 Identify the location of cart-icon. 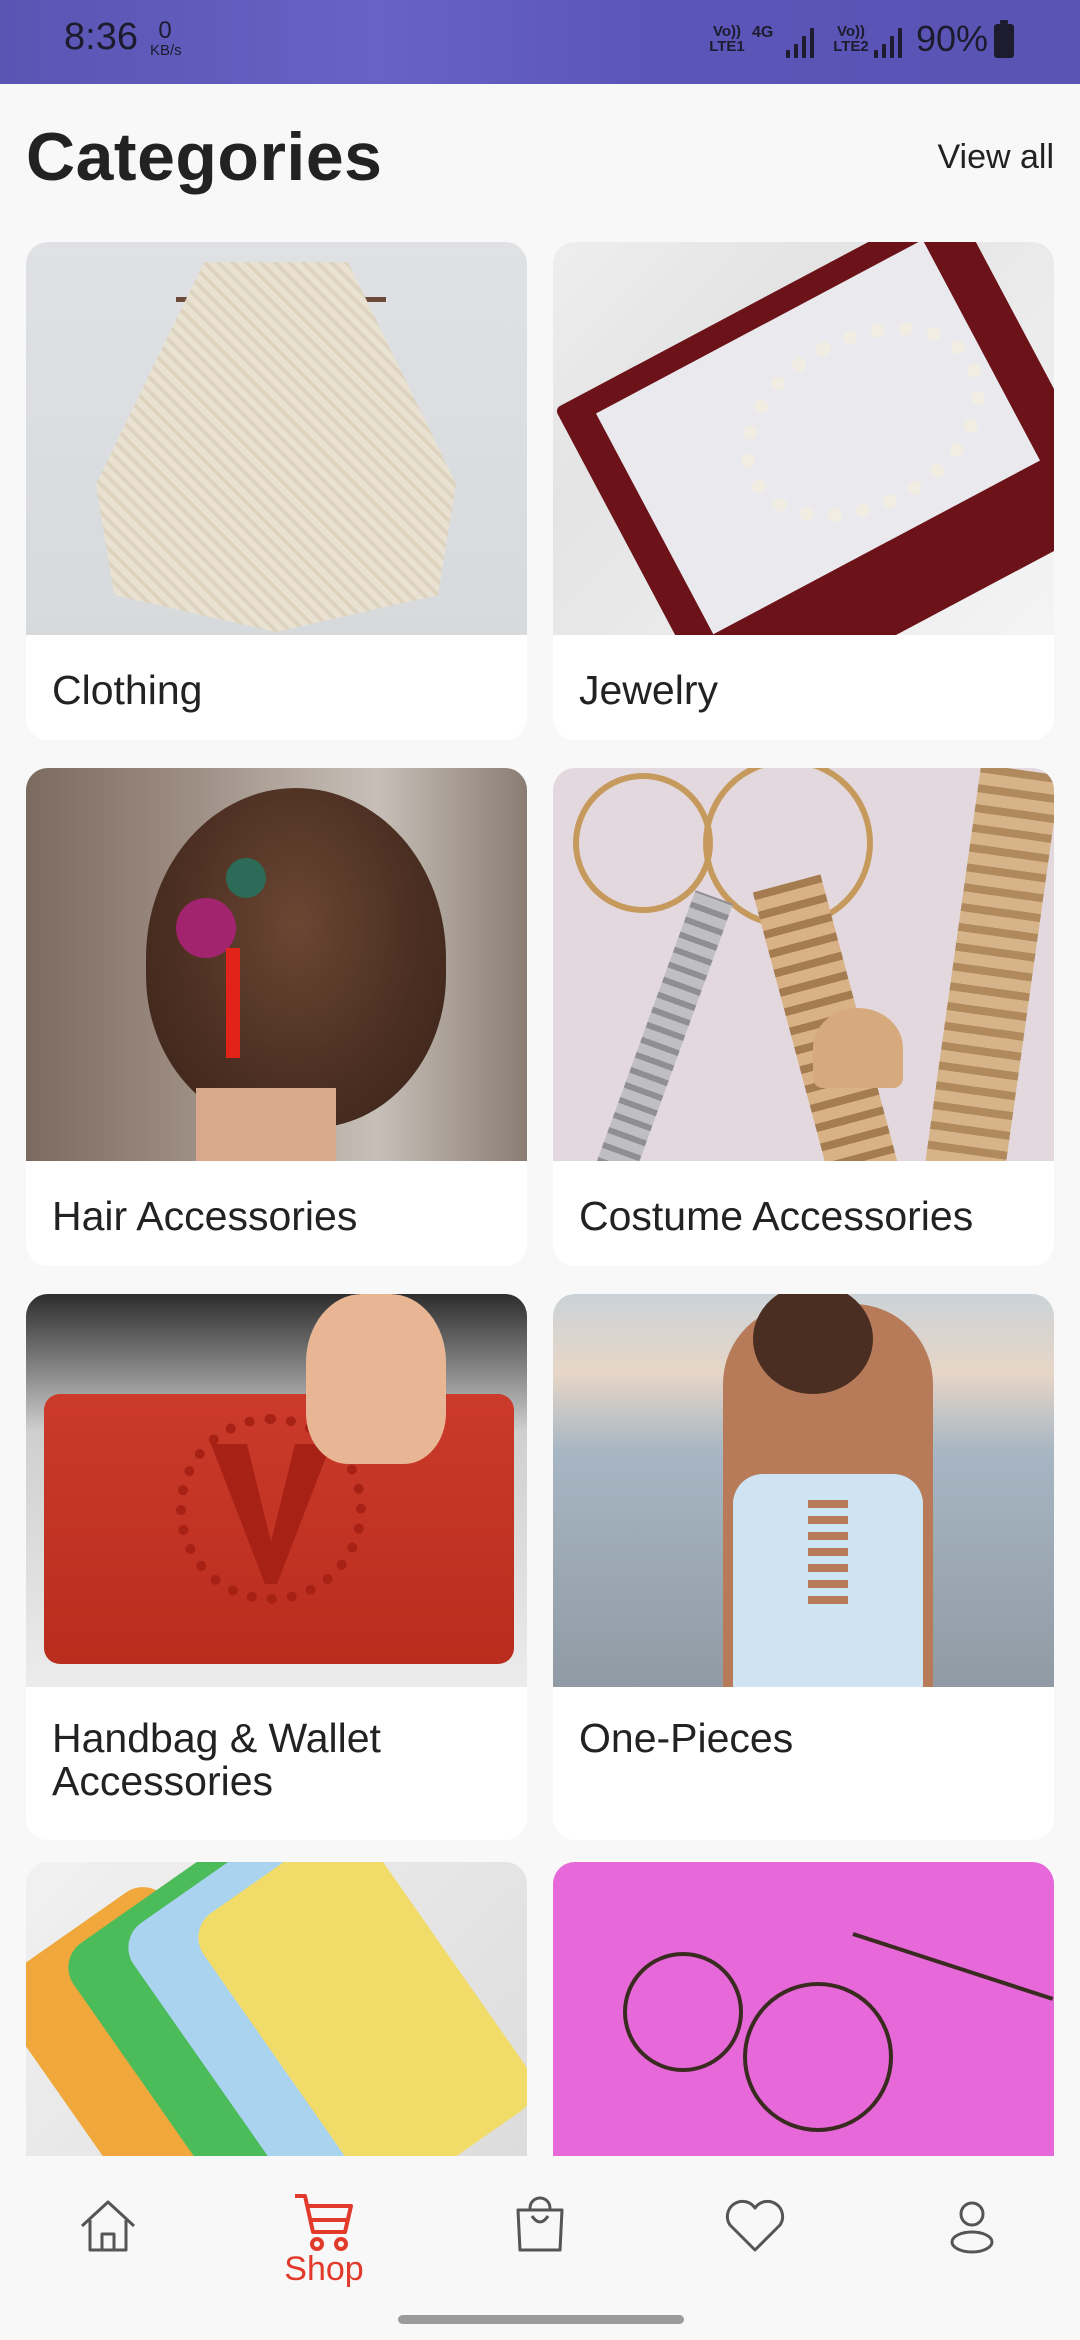
(324, 2222).